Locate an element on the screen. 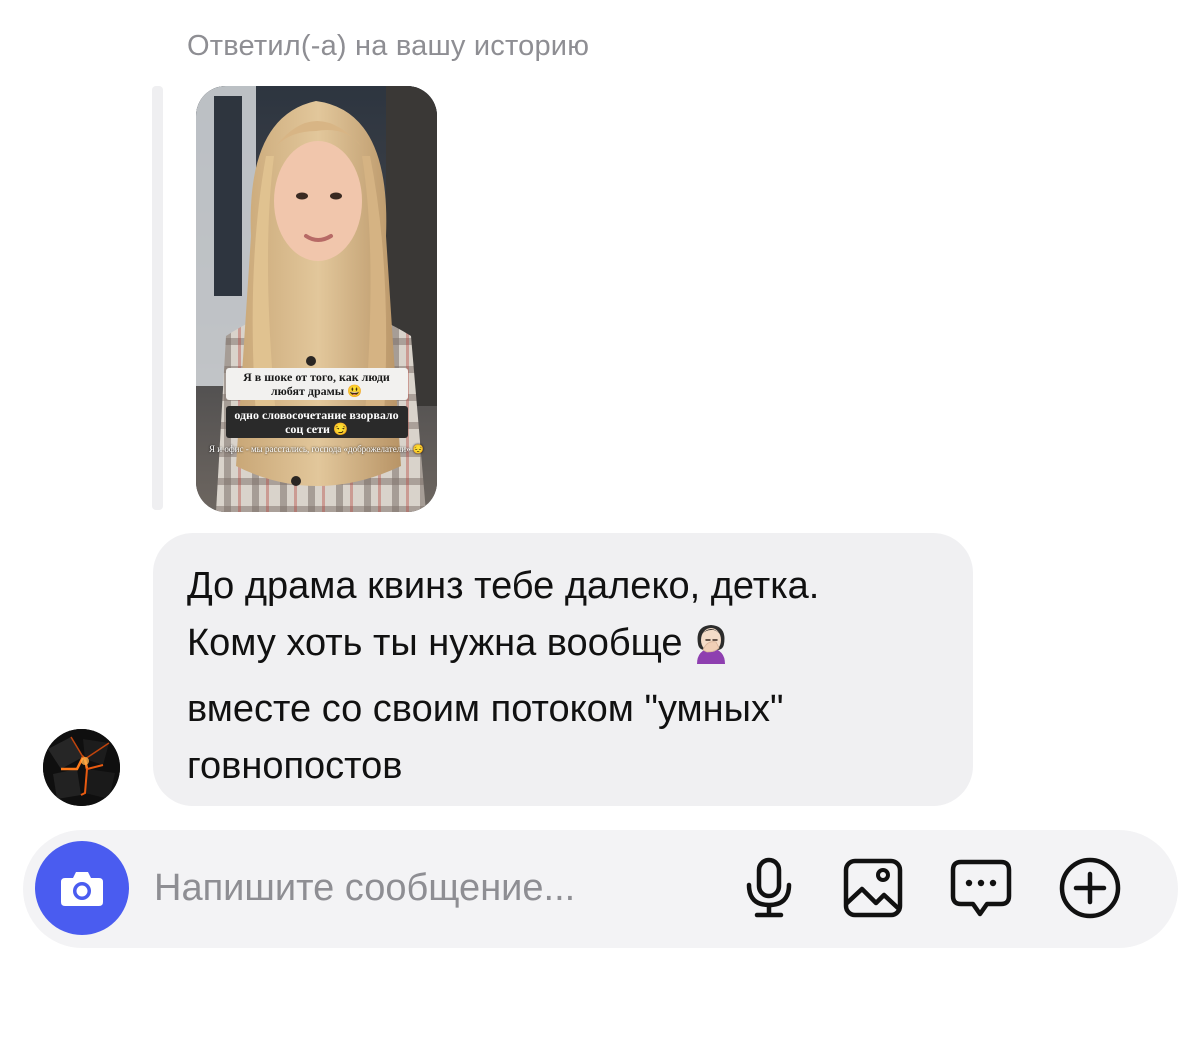  sender-avatar is located at coordinates (81, 767).